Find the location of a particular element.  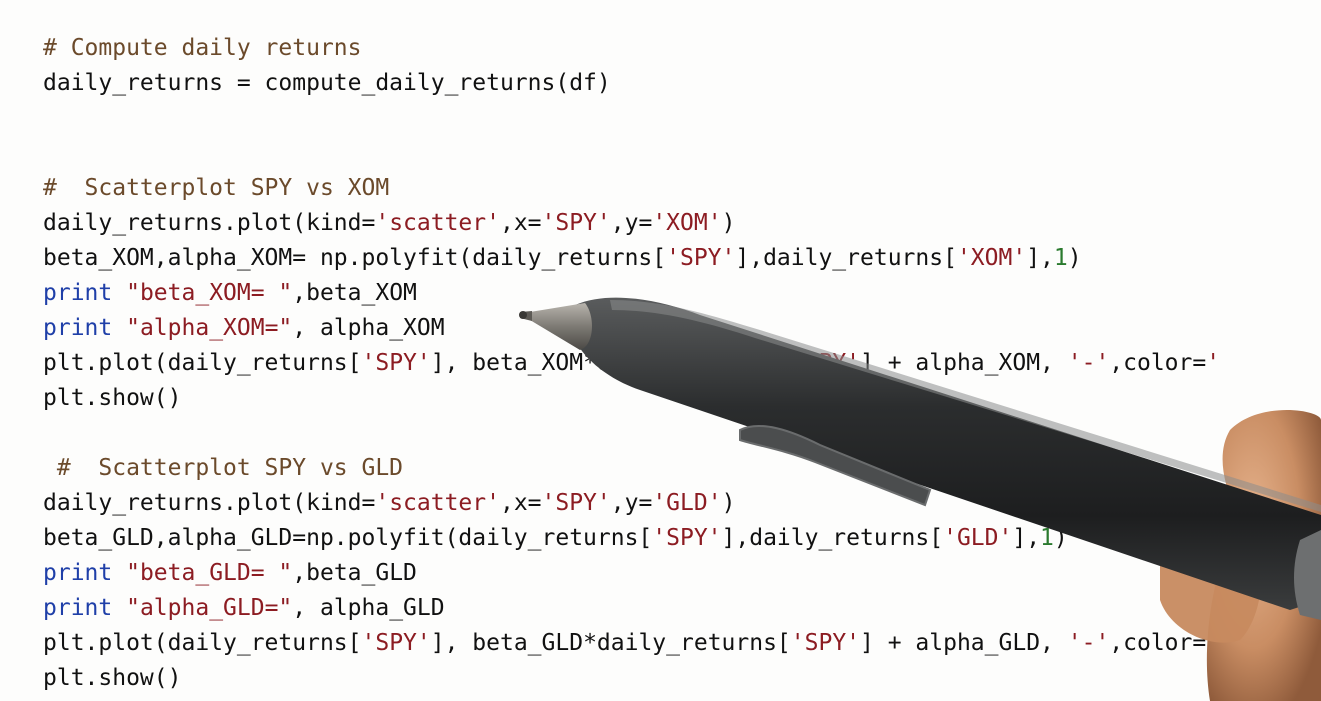

code-token-plain: ], beta_GLD*daily_returns[ is located at coordinates (610, 643).